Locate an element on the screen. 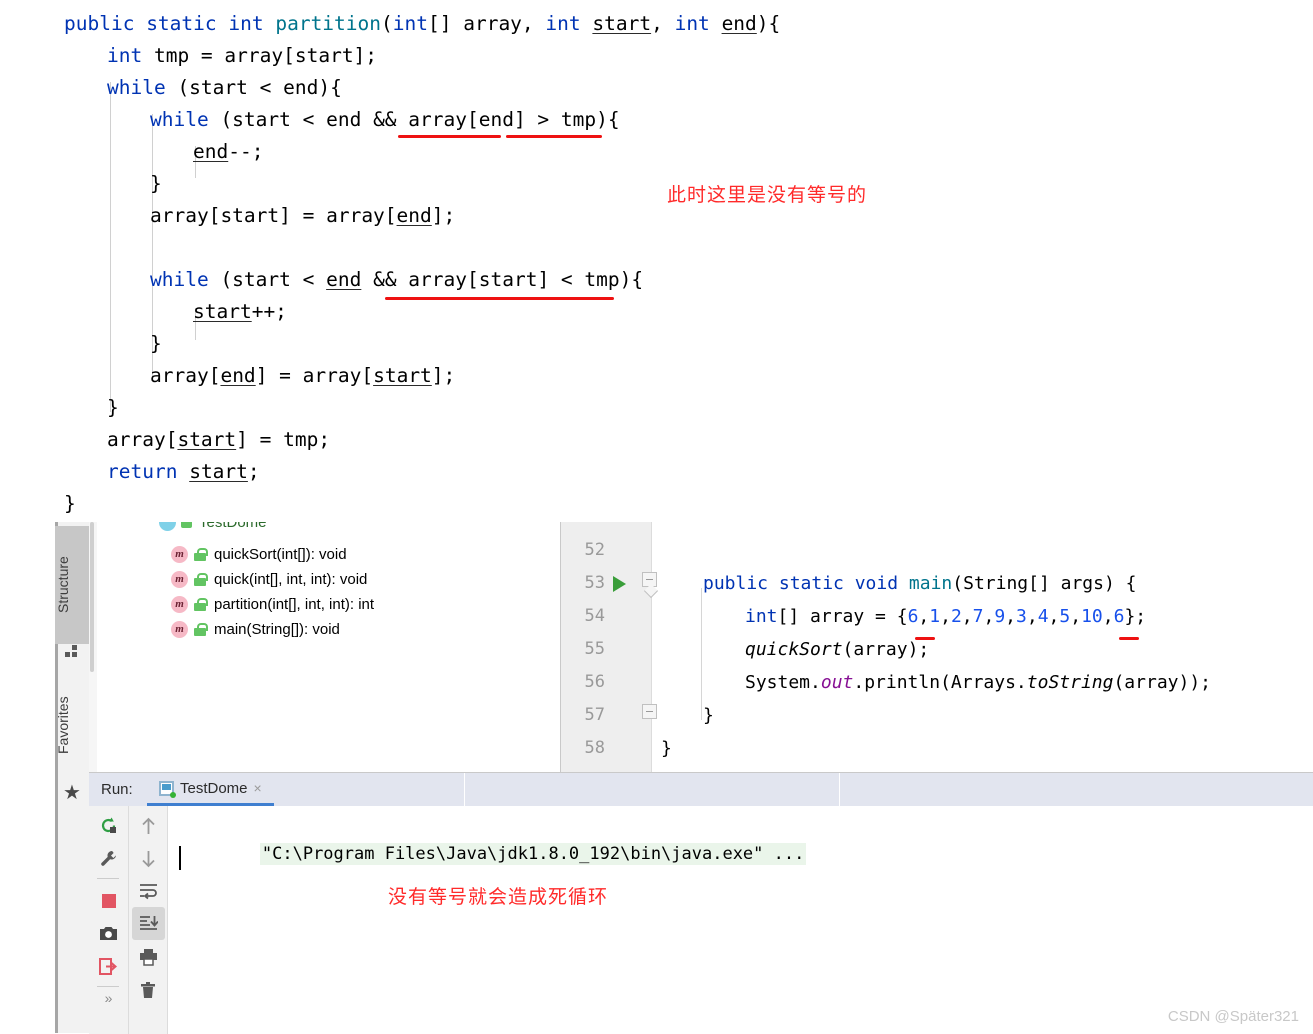 This screenshot has height=1034, width=1313. wrench-icon is located at coordinates (108, 858).